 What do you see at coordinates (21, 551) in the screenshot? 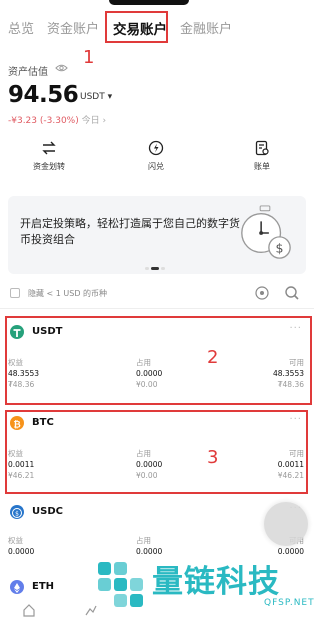
I see `equity-value: 0.0000` at bounding box center [21, 551].